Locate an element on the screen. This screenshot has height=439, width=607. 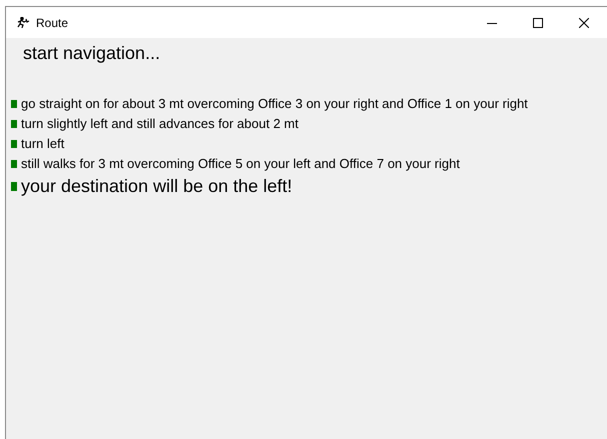
step-text: turn left is located at coordinates (42, 144).